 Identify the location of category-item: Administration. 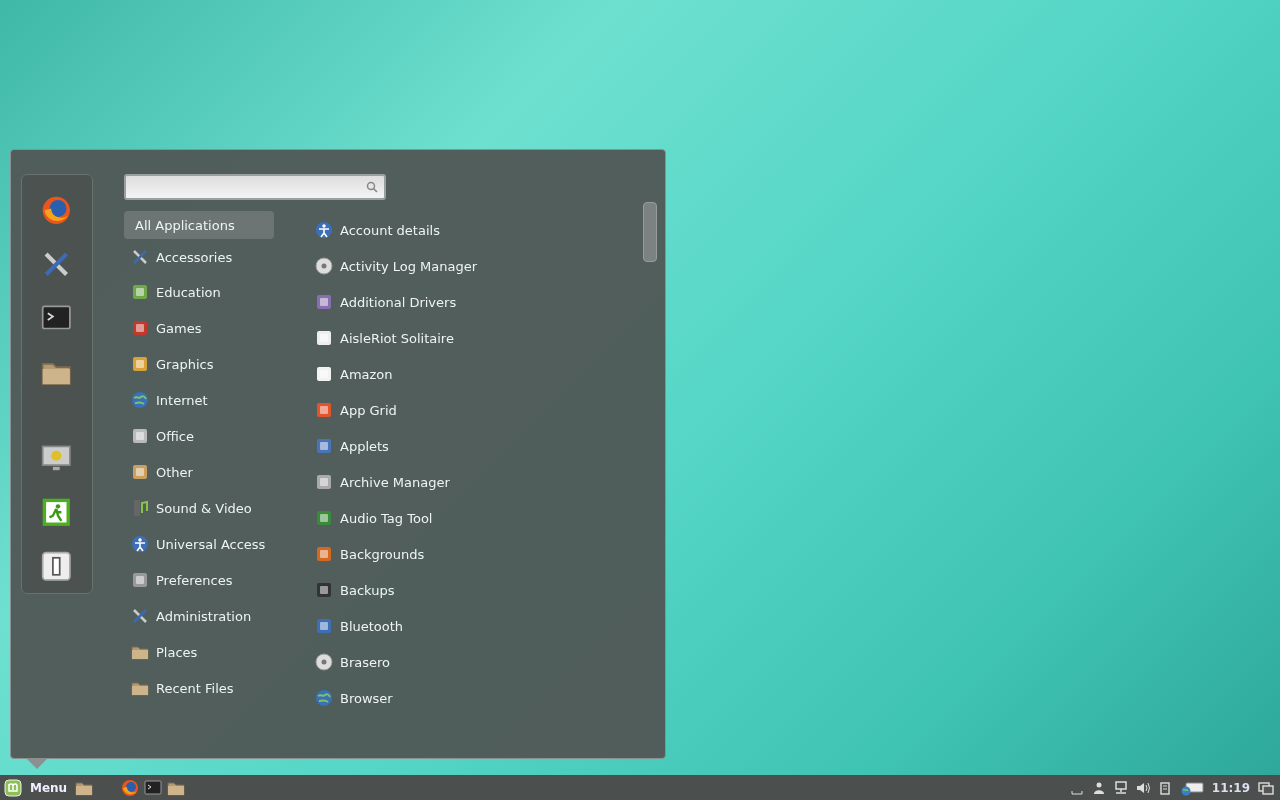
(219, 616).